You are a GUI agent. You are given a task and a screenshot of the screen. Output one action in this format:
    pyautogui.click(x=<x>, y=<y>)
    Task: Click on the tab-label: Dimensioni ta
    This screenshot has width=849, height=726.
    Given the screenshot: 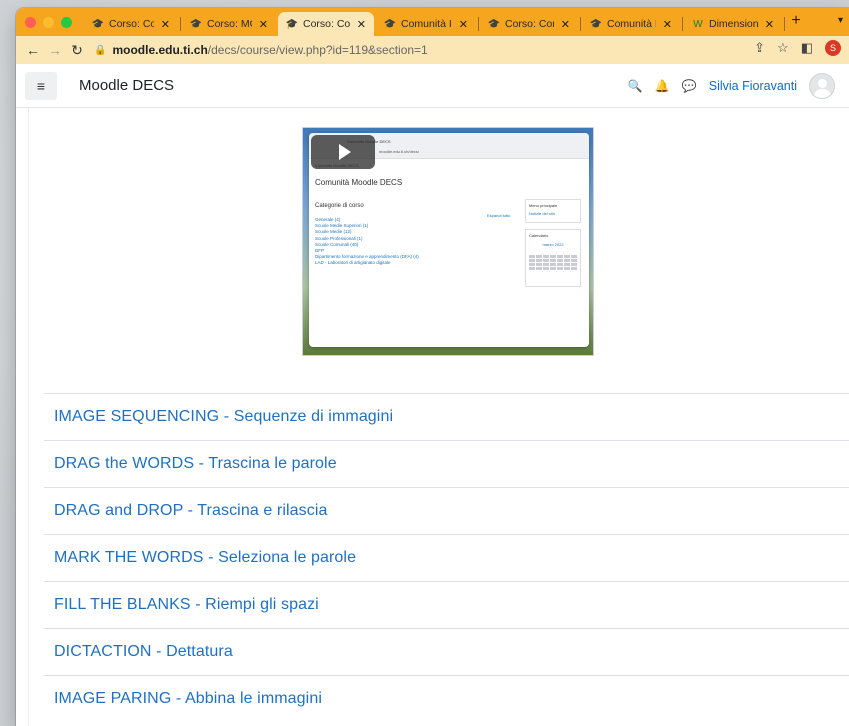 What is the action you would take?
    pyautogui.click(x=733, y=24)
    